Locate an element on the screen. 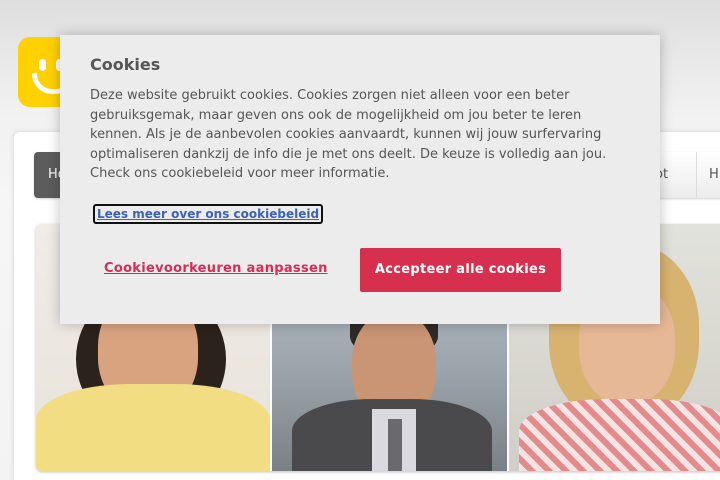 This screenshot has height=480, width=720. cookie-preferences-button: Cookievoorkeuren aanpassen is located at coordinates (216, 268).